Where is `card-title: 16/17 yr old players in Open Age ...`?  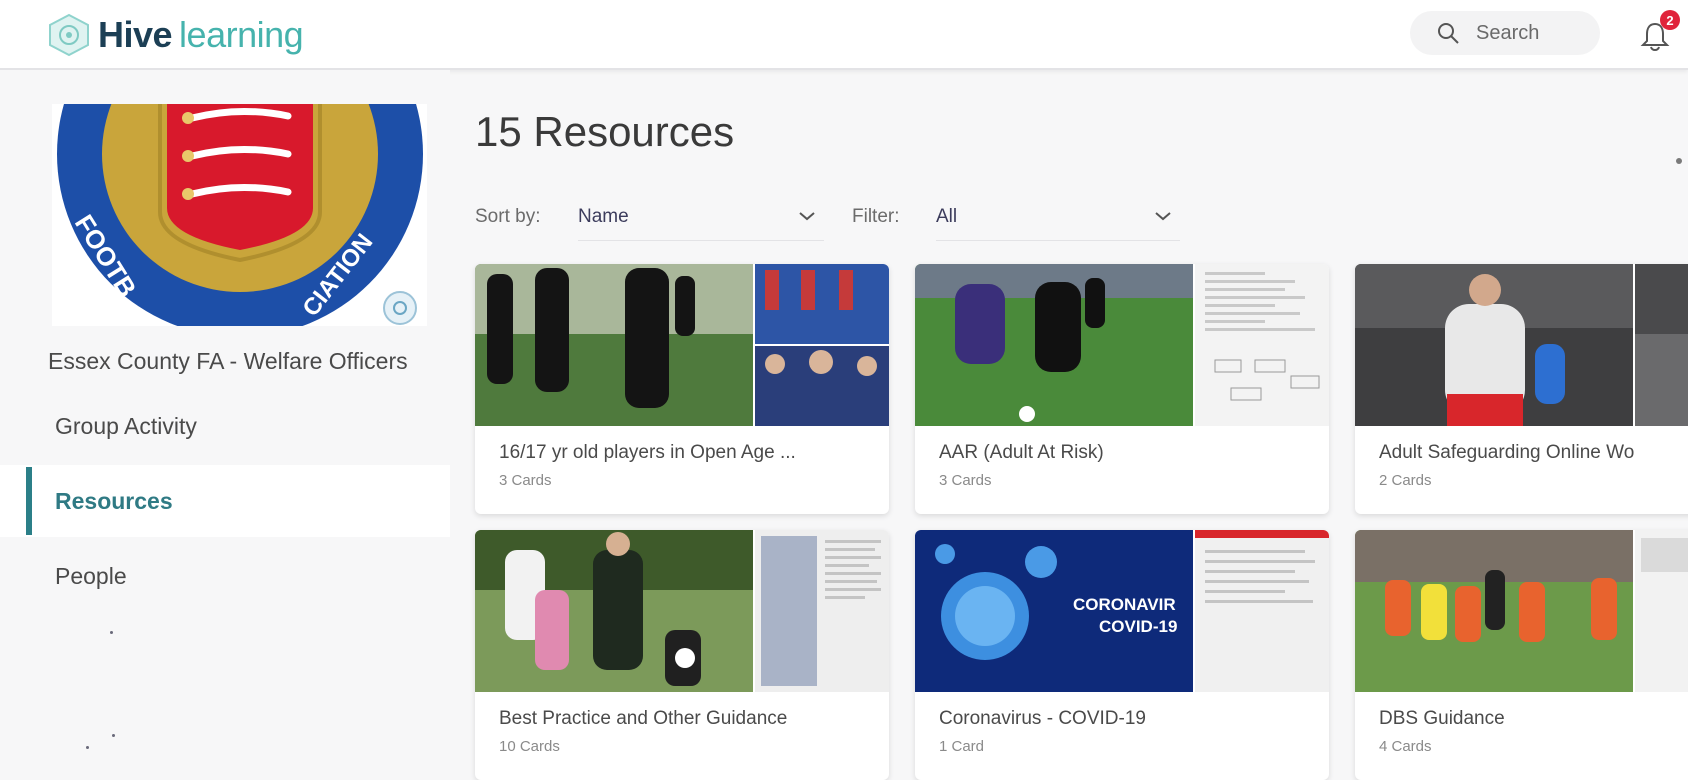
card-title: 16/17 yr old players in Open Age ... is located at coordinates (647, 452).